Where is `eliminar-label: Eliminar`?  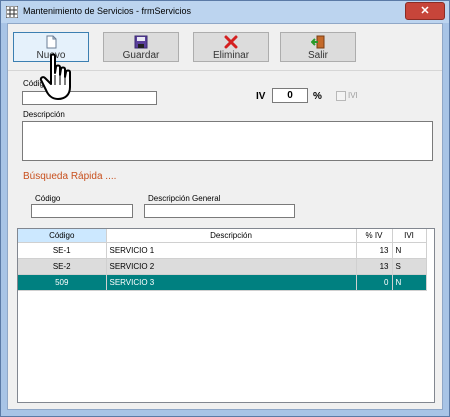
eliminar-label: Eliminar is located at coordinates (231, 55).